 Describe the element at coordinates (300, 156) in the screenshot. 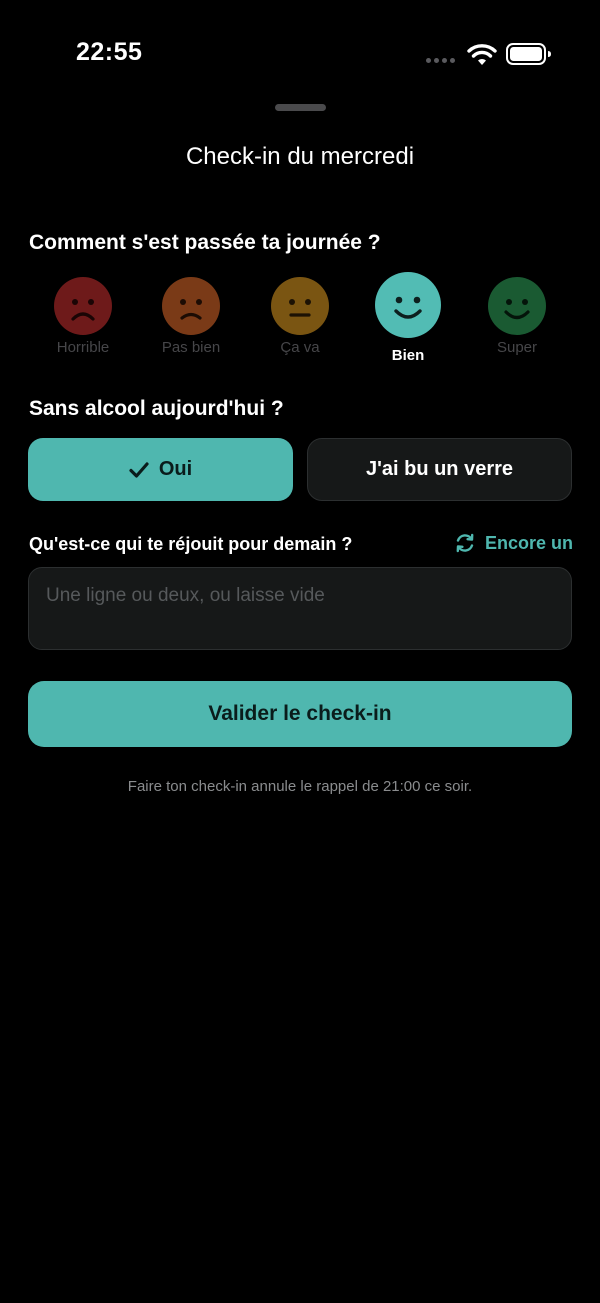

I see `sheet-title: Check-in du mercredi` at that location.